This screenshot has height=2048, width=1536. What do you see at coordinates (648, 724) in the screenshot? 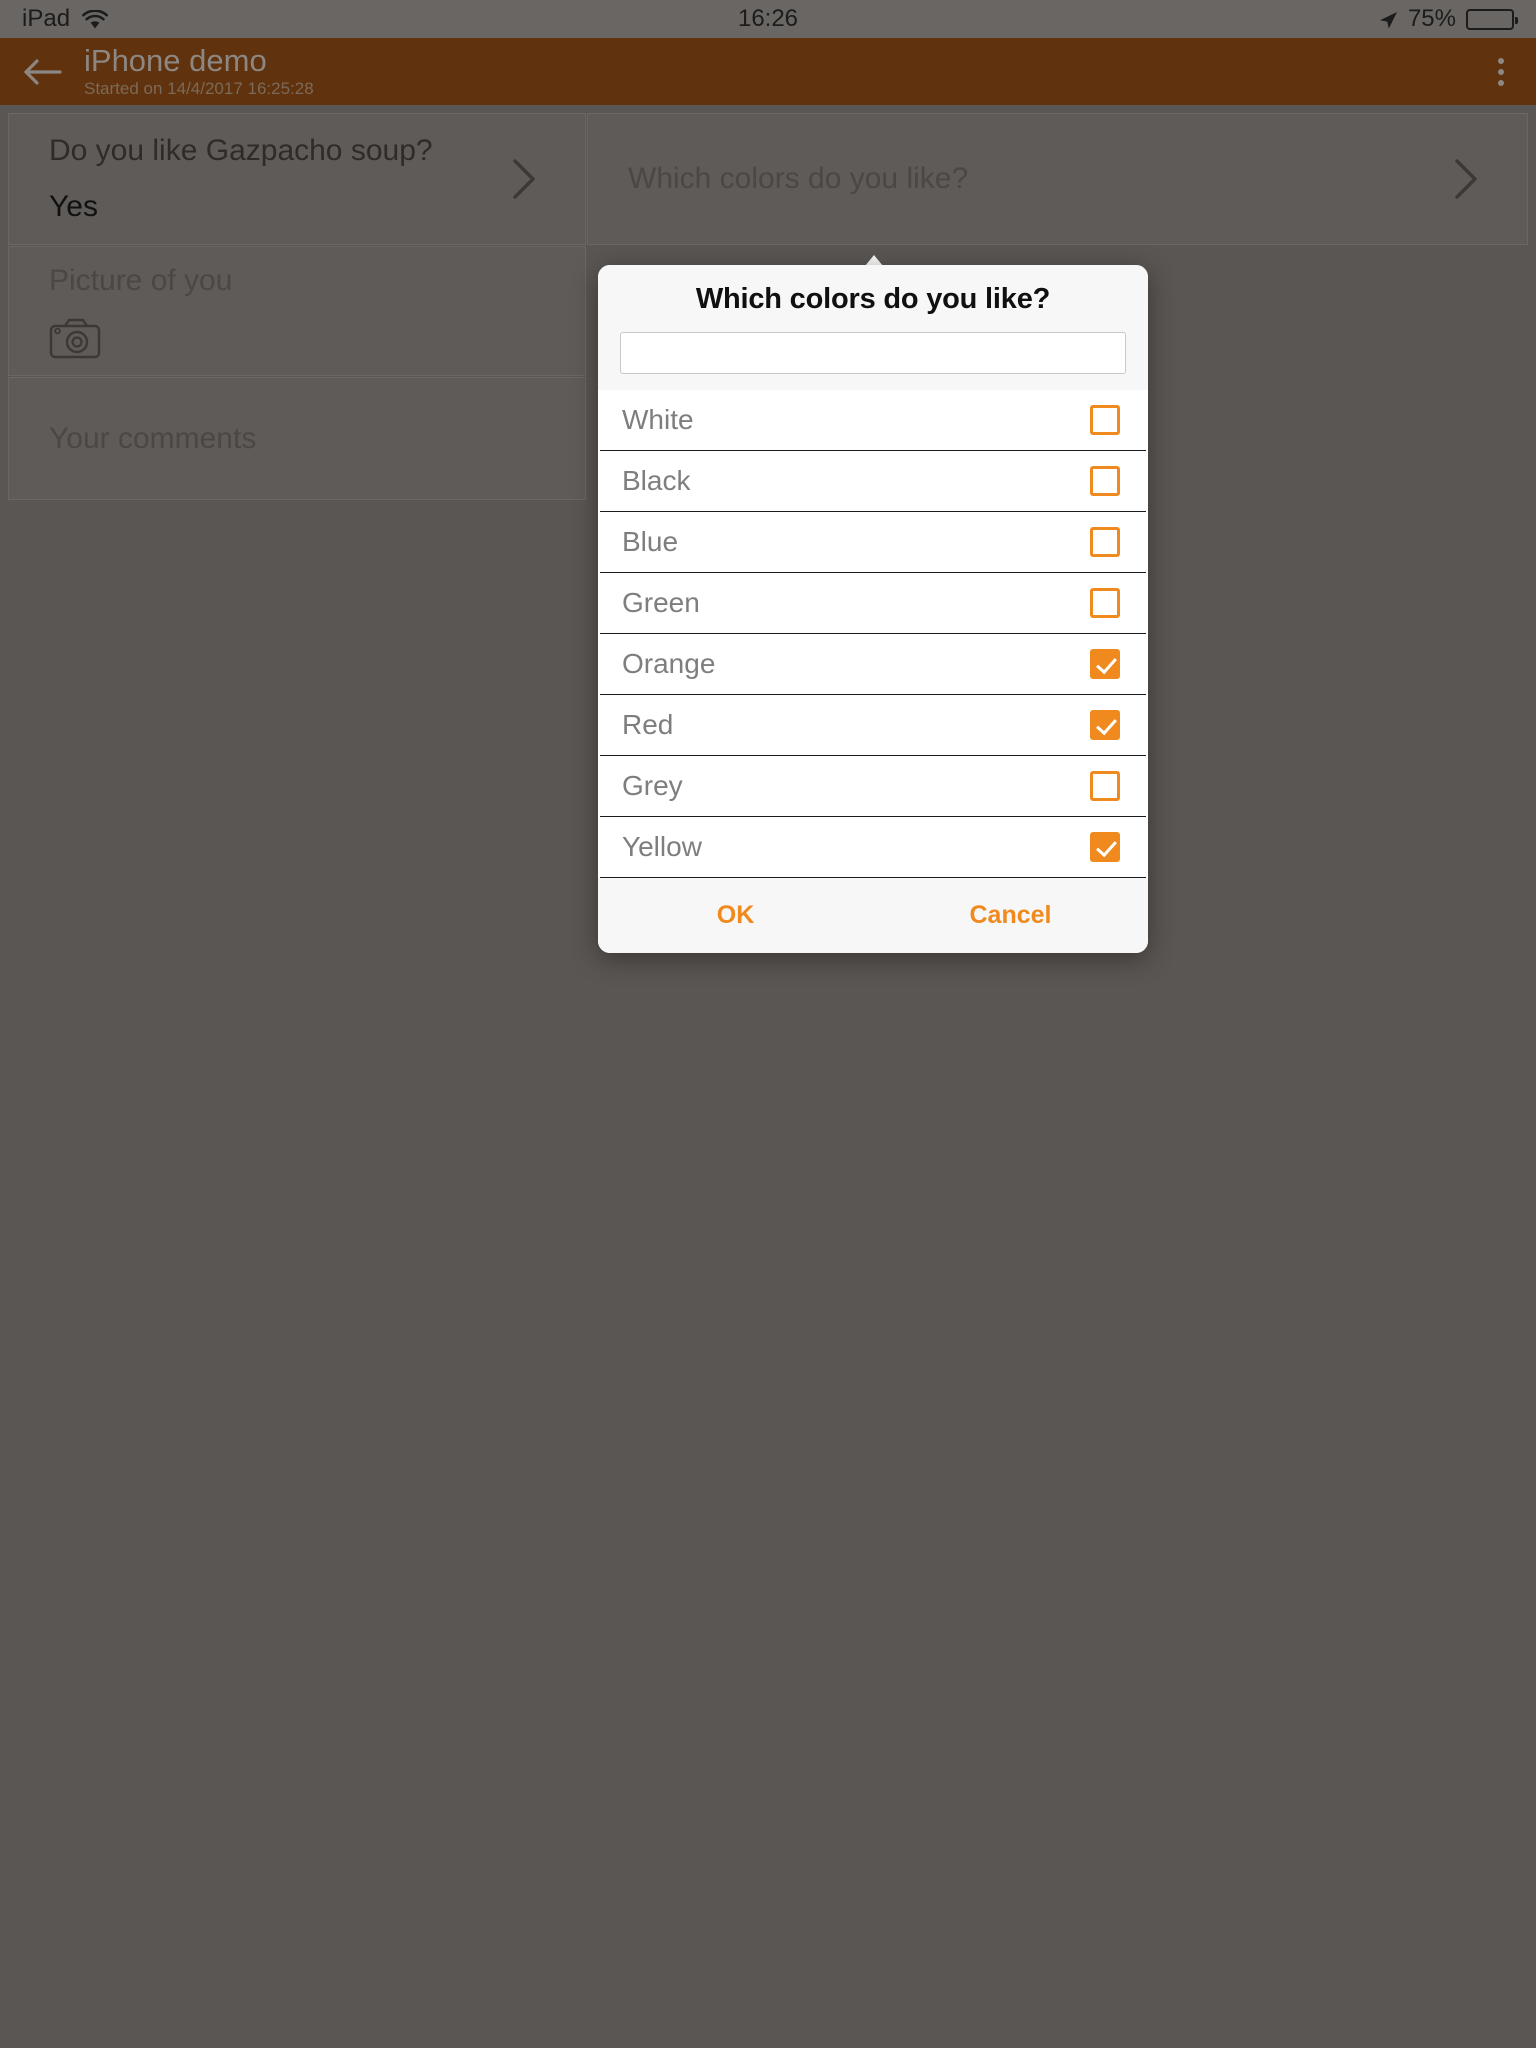
I see `color-option-label: Red` at bounding box center [648, 724].